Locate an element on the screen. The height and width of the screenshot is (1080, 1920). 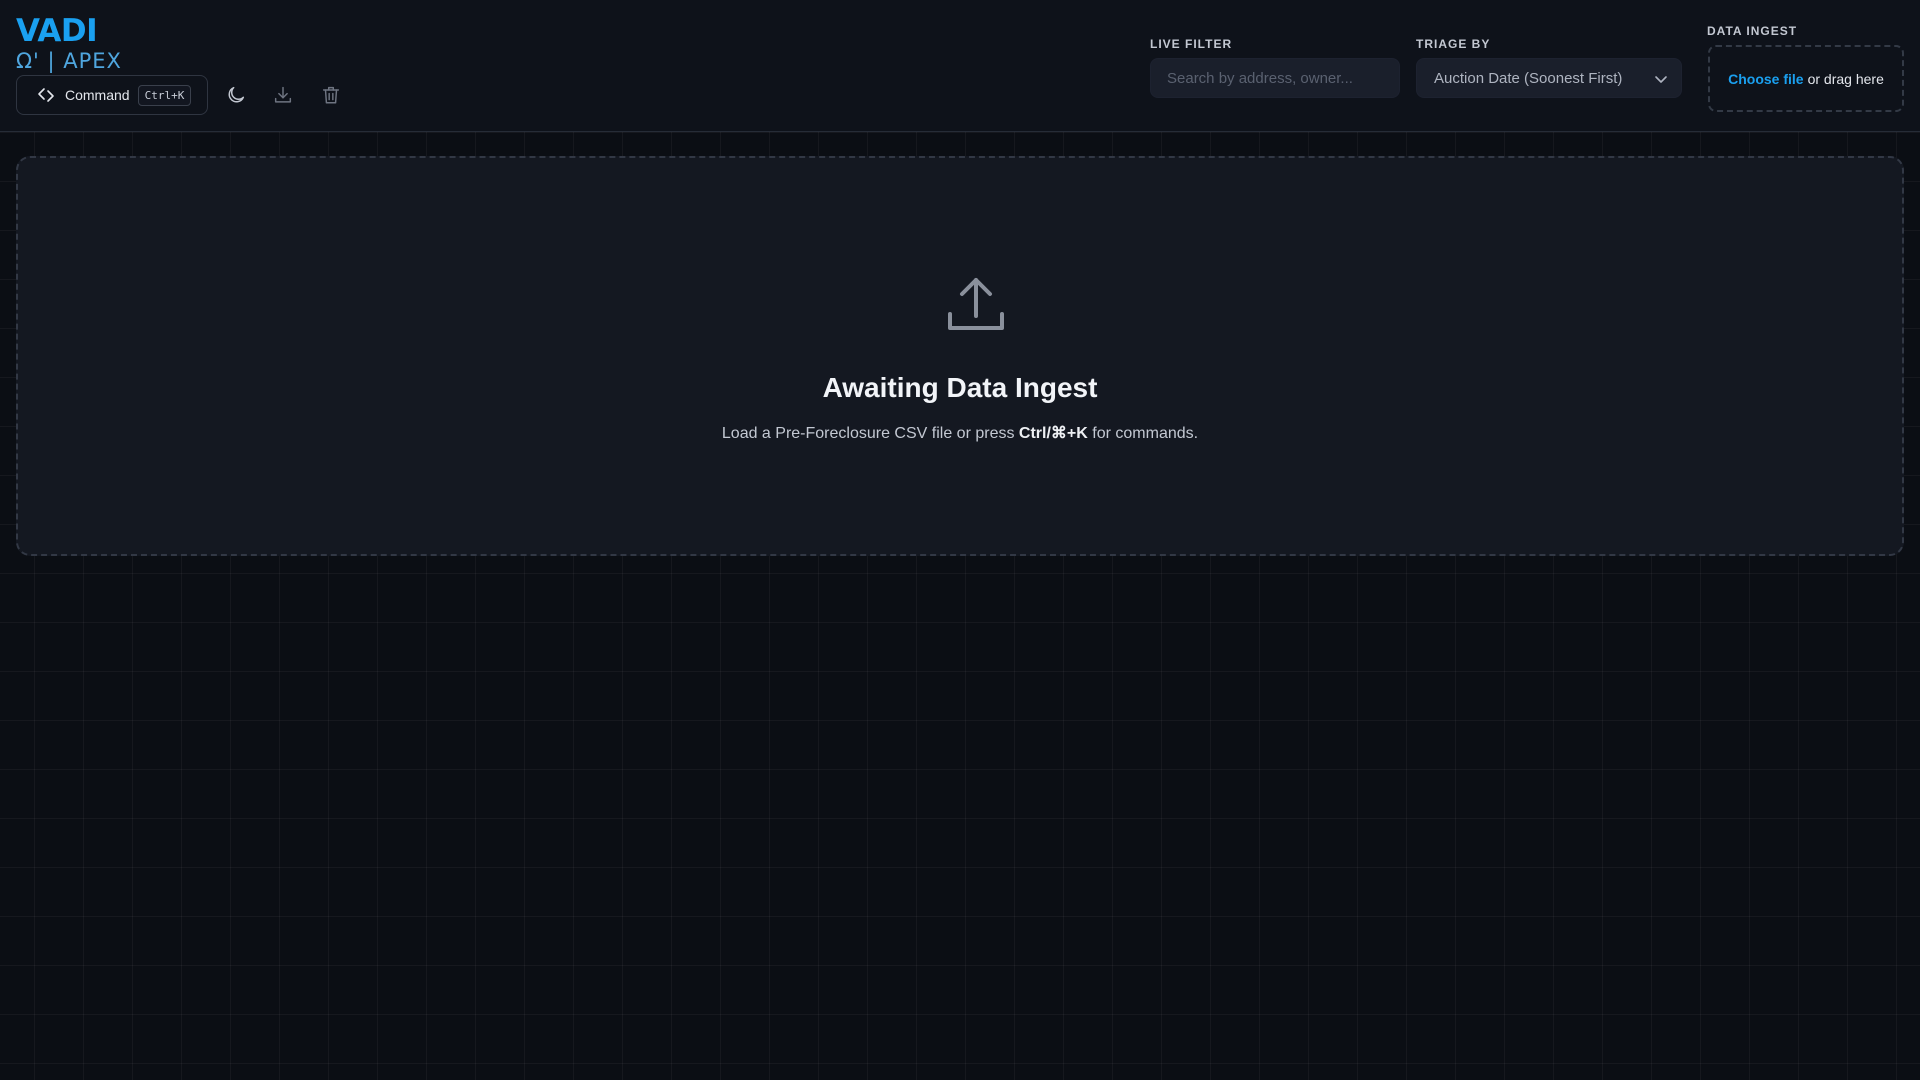
clear-data-button is located at coordinates (331, 95).